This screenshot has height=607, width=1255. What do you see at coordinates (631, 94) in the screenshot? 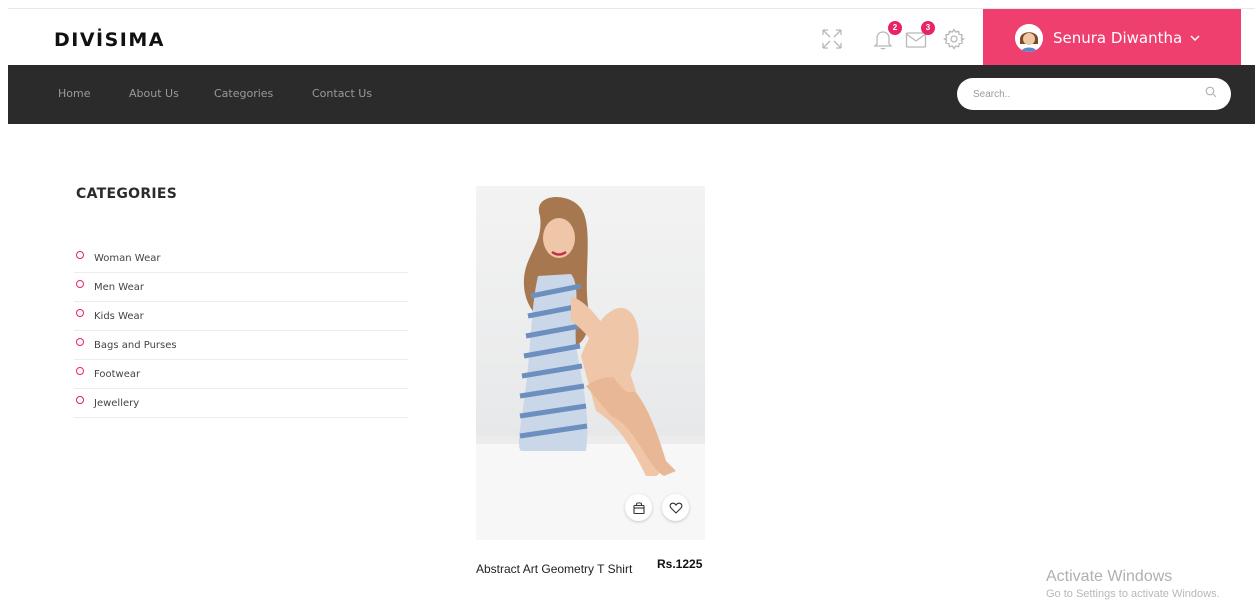
I see `main-navbar: Home About Us Categories Contact Us` at bounding box center [631, 94].